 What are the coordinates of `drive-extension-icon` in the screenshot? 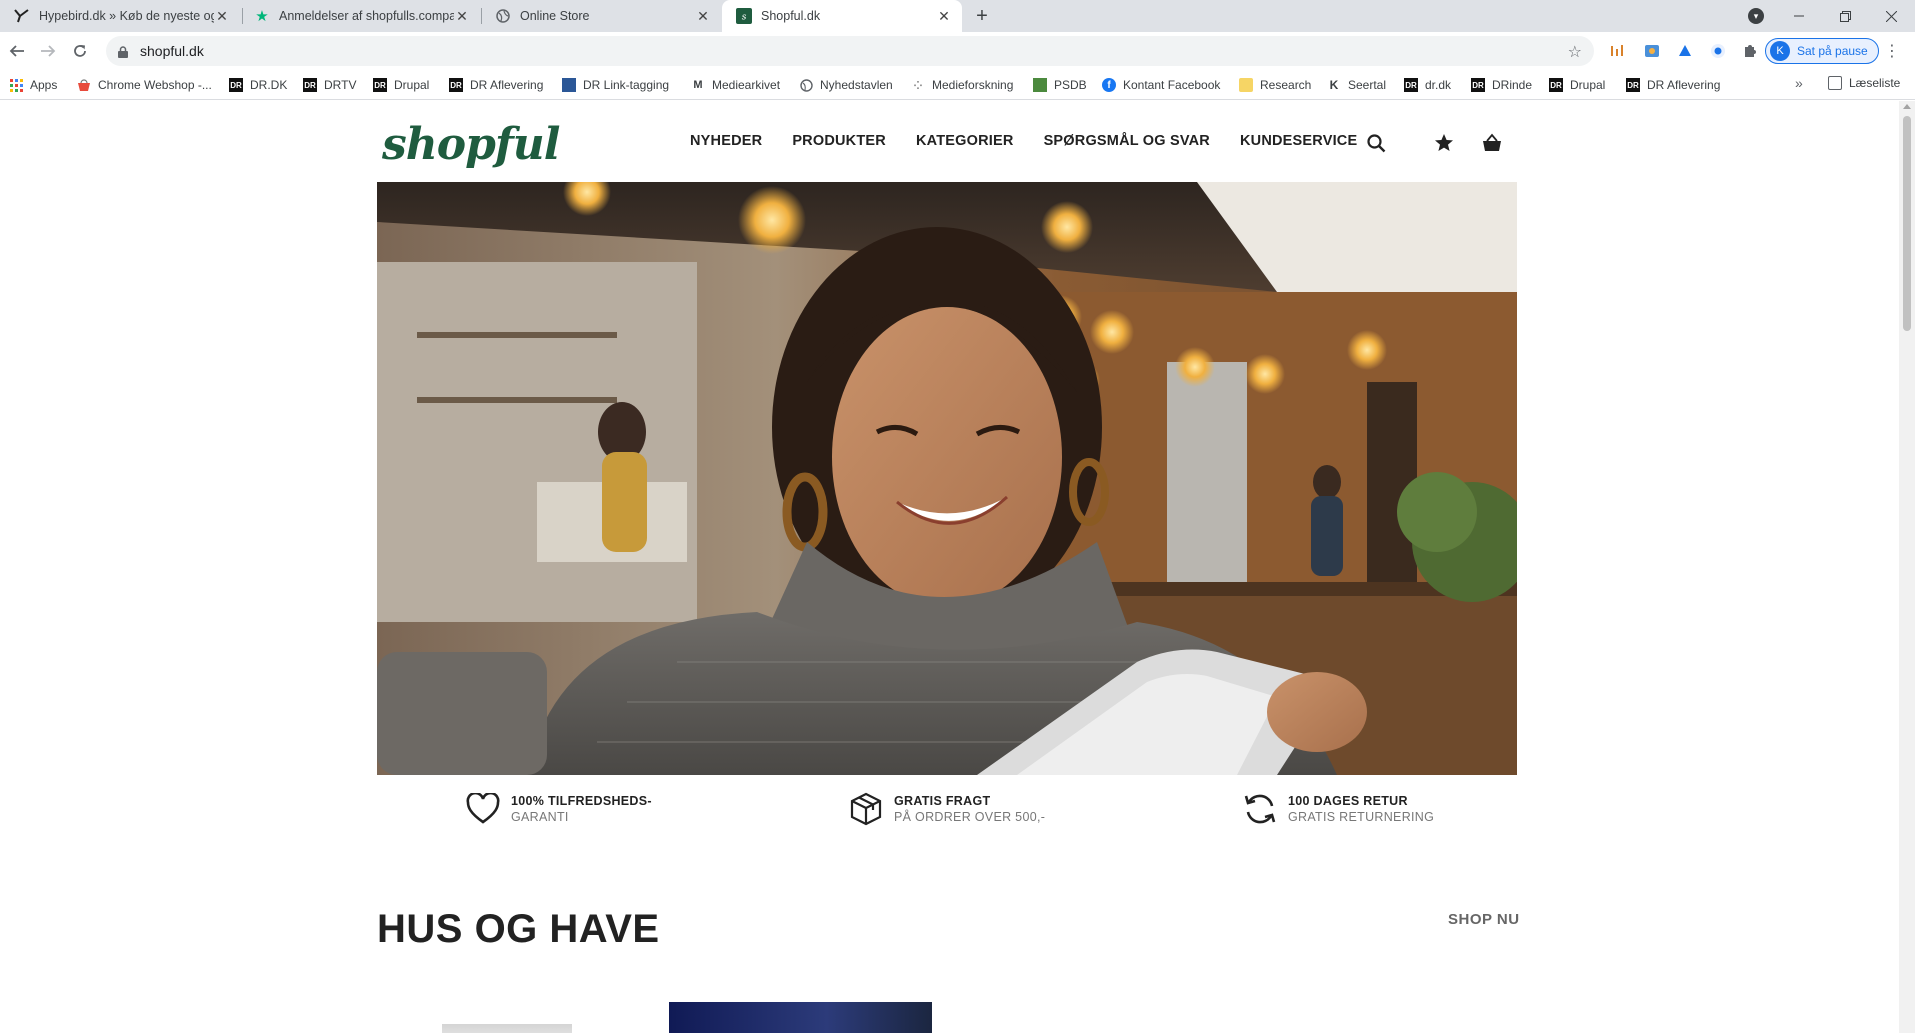 It's located at (1685, 51).